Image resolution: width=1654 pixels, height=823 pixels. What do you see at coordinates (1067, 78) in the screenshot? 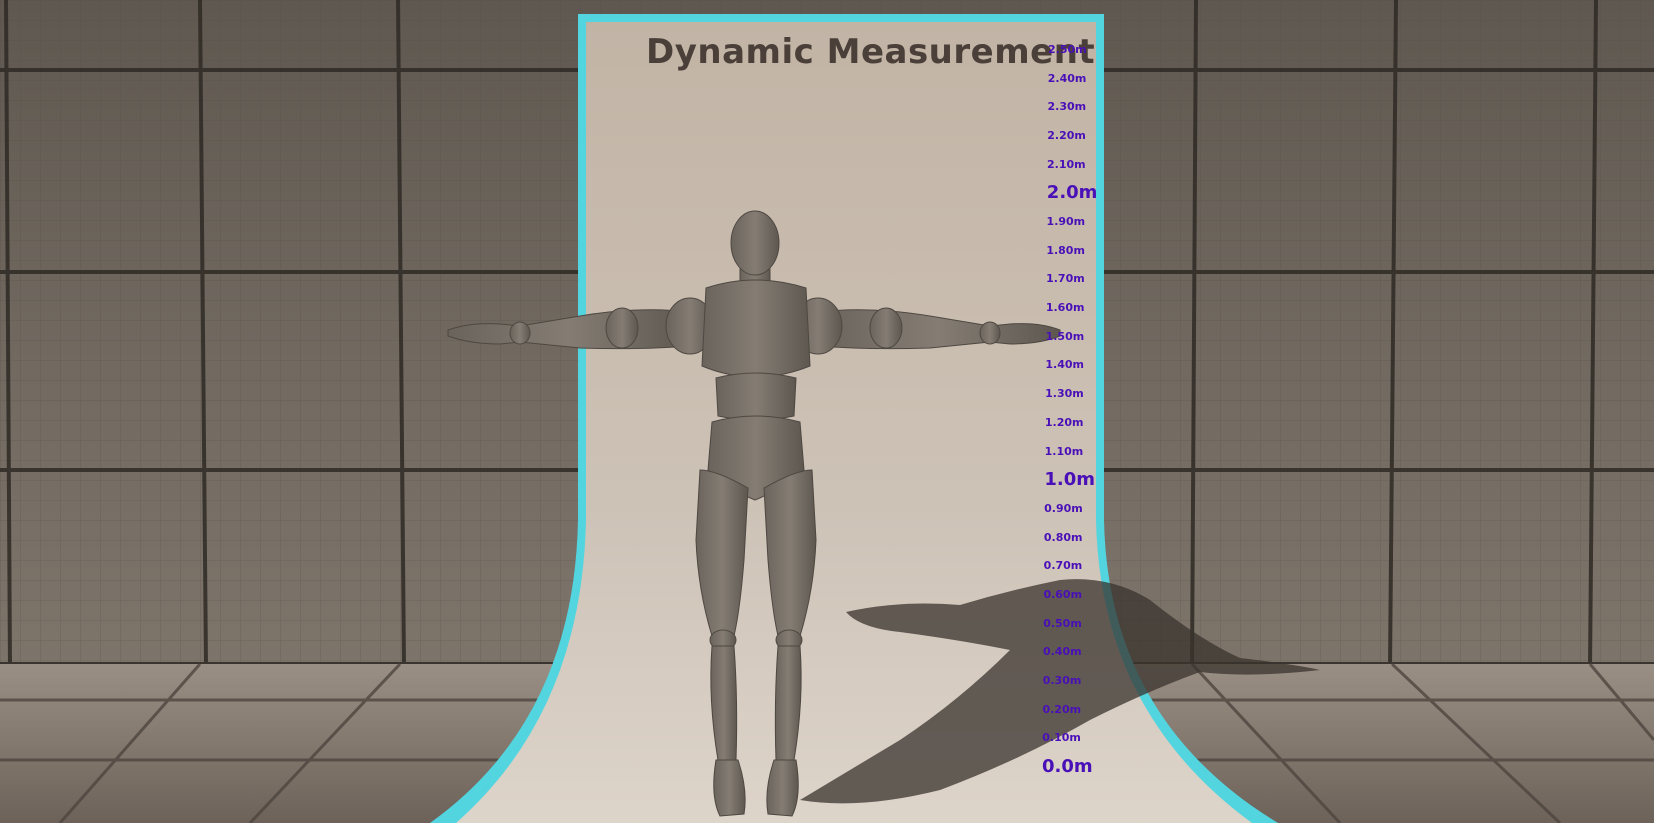
I see `ruler-mark-2-40m: 2.40m` at bounding box center [1067, 78].